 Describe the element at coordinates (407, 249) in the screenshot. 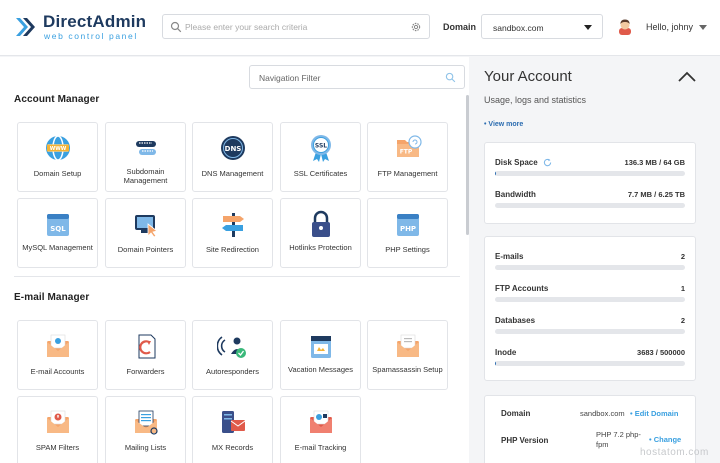

I see `tile-label: PHP Settings` at that location.